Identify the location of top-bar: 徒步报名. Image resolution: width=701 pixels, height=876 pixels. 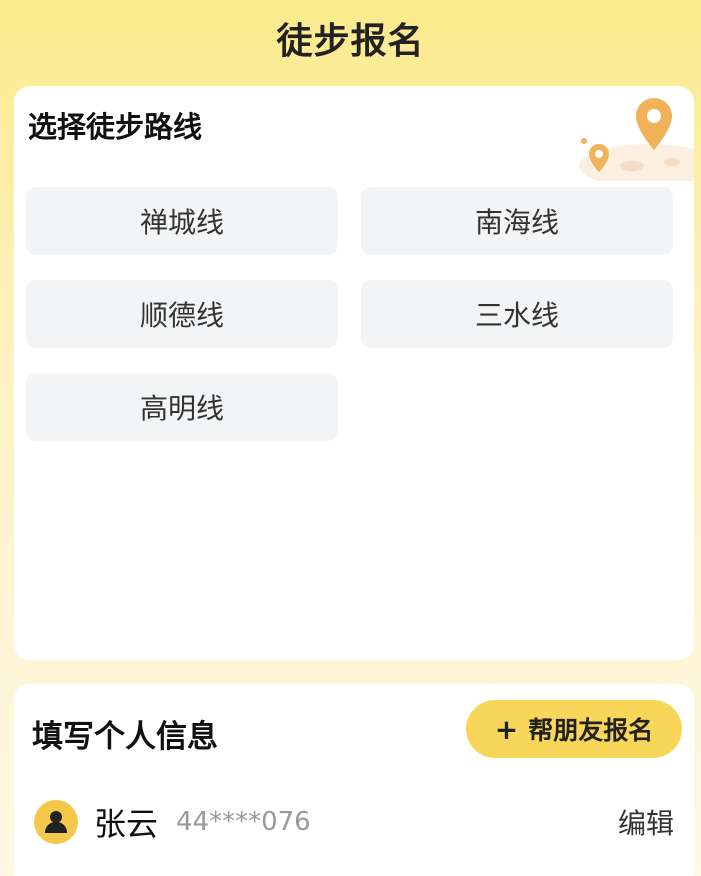
(350, 37).